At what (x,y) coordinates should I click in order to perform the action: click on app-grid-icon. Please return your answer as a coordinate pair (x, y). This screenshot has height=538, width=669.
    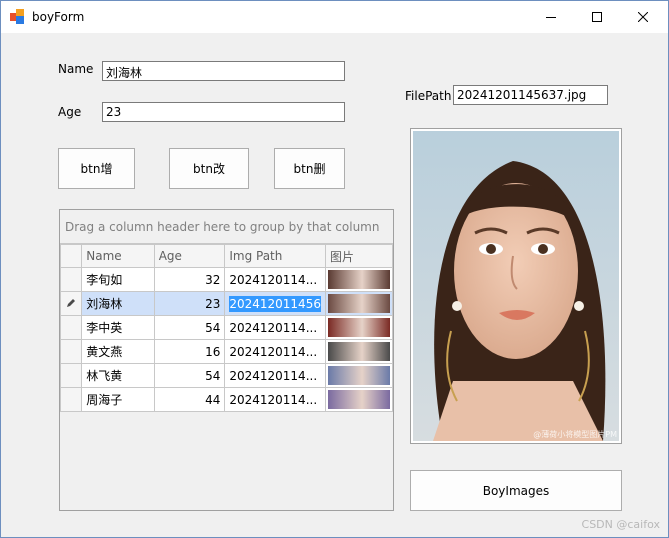
    Looking at the image, I should click on (18, 17).